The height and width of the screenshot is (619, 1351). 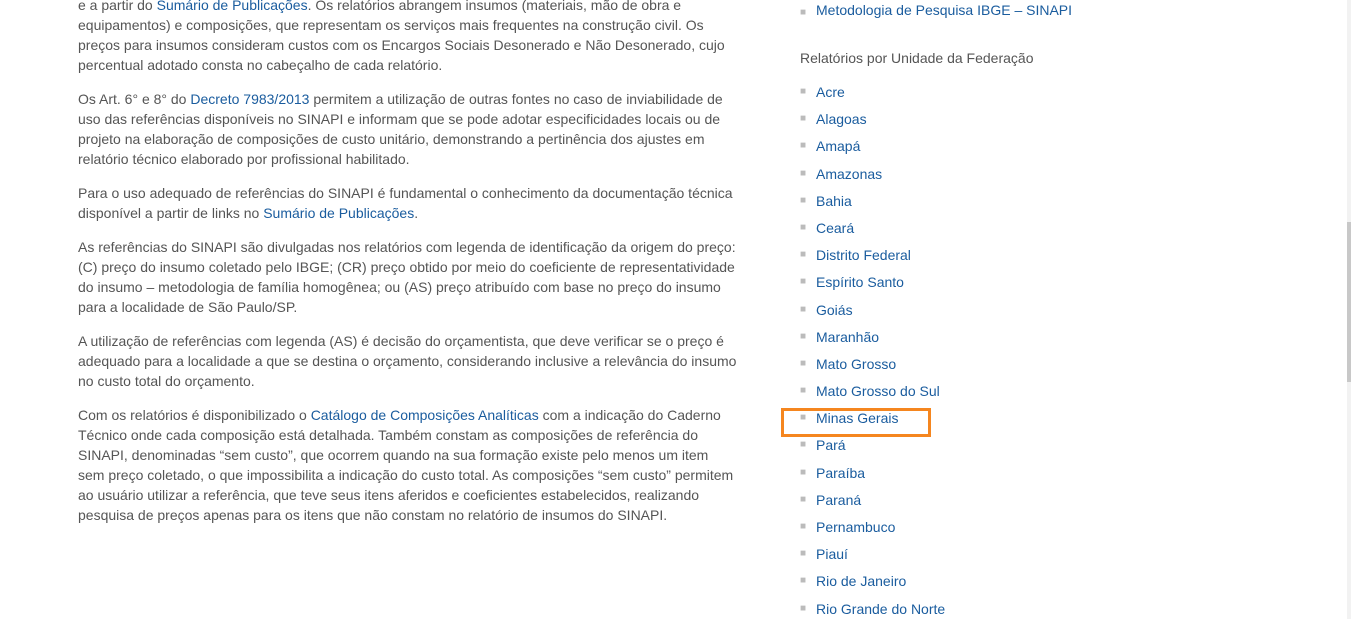 What do you see at coordinates (950, 554) in the screenshot?
I see `list-item: ■ Piauí` at bounding box center [950, 554].